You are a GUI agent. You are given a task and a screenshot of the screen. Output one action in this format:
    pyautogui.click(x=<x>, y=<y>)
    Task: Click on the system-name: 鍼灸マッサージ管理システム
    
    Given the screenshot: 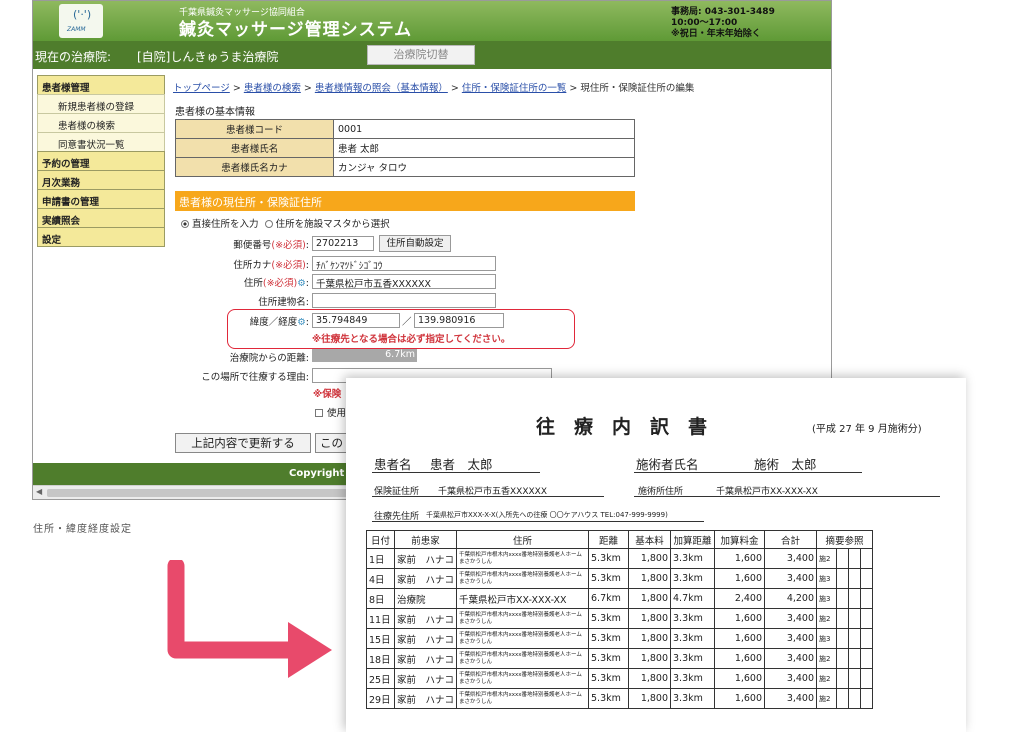 What is the action you would take?
    pyautogui.click(x=296, y=30)
    